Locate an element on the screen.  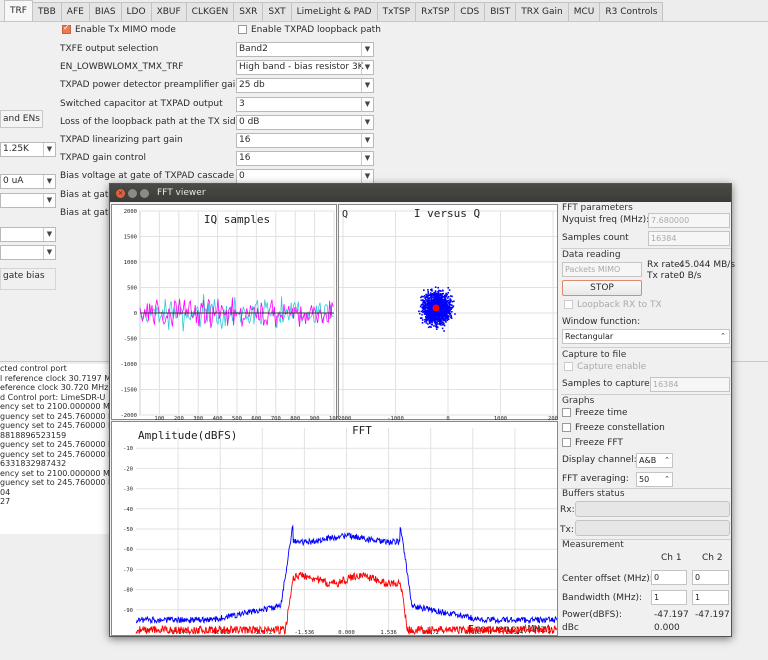
trf-row-combo: 25 db ▼ is located at coordinates (305, 86).